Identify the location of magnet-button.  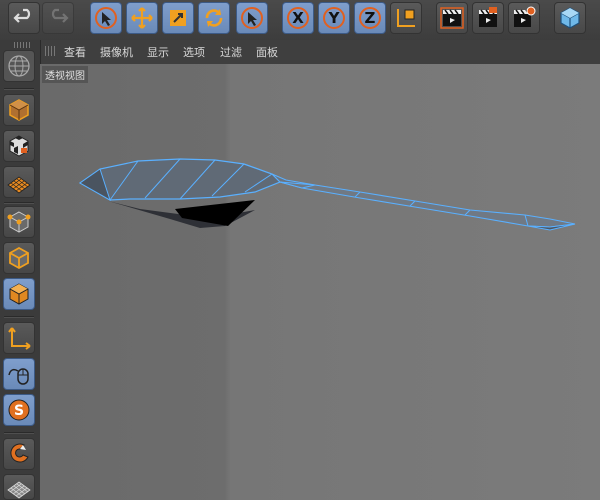
(19, 454).